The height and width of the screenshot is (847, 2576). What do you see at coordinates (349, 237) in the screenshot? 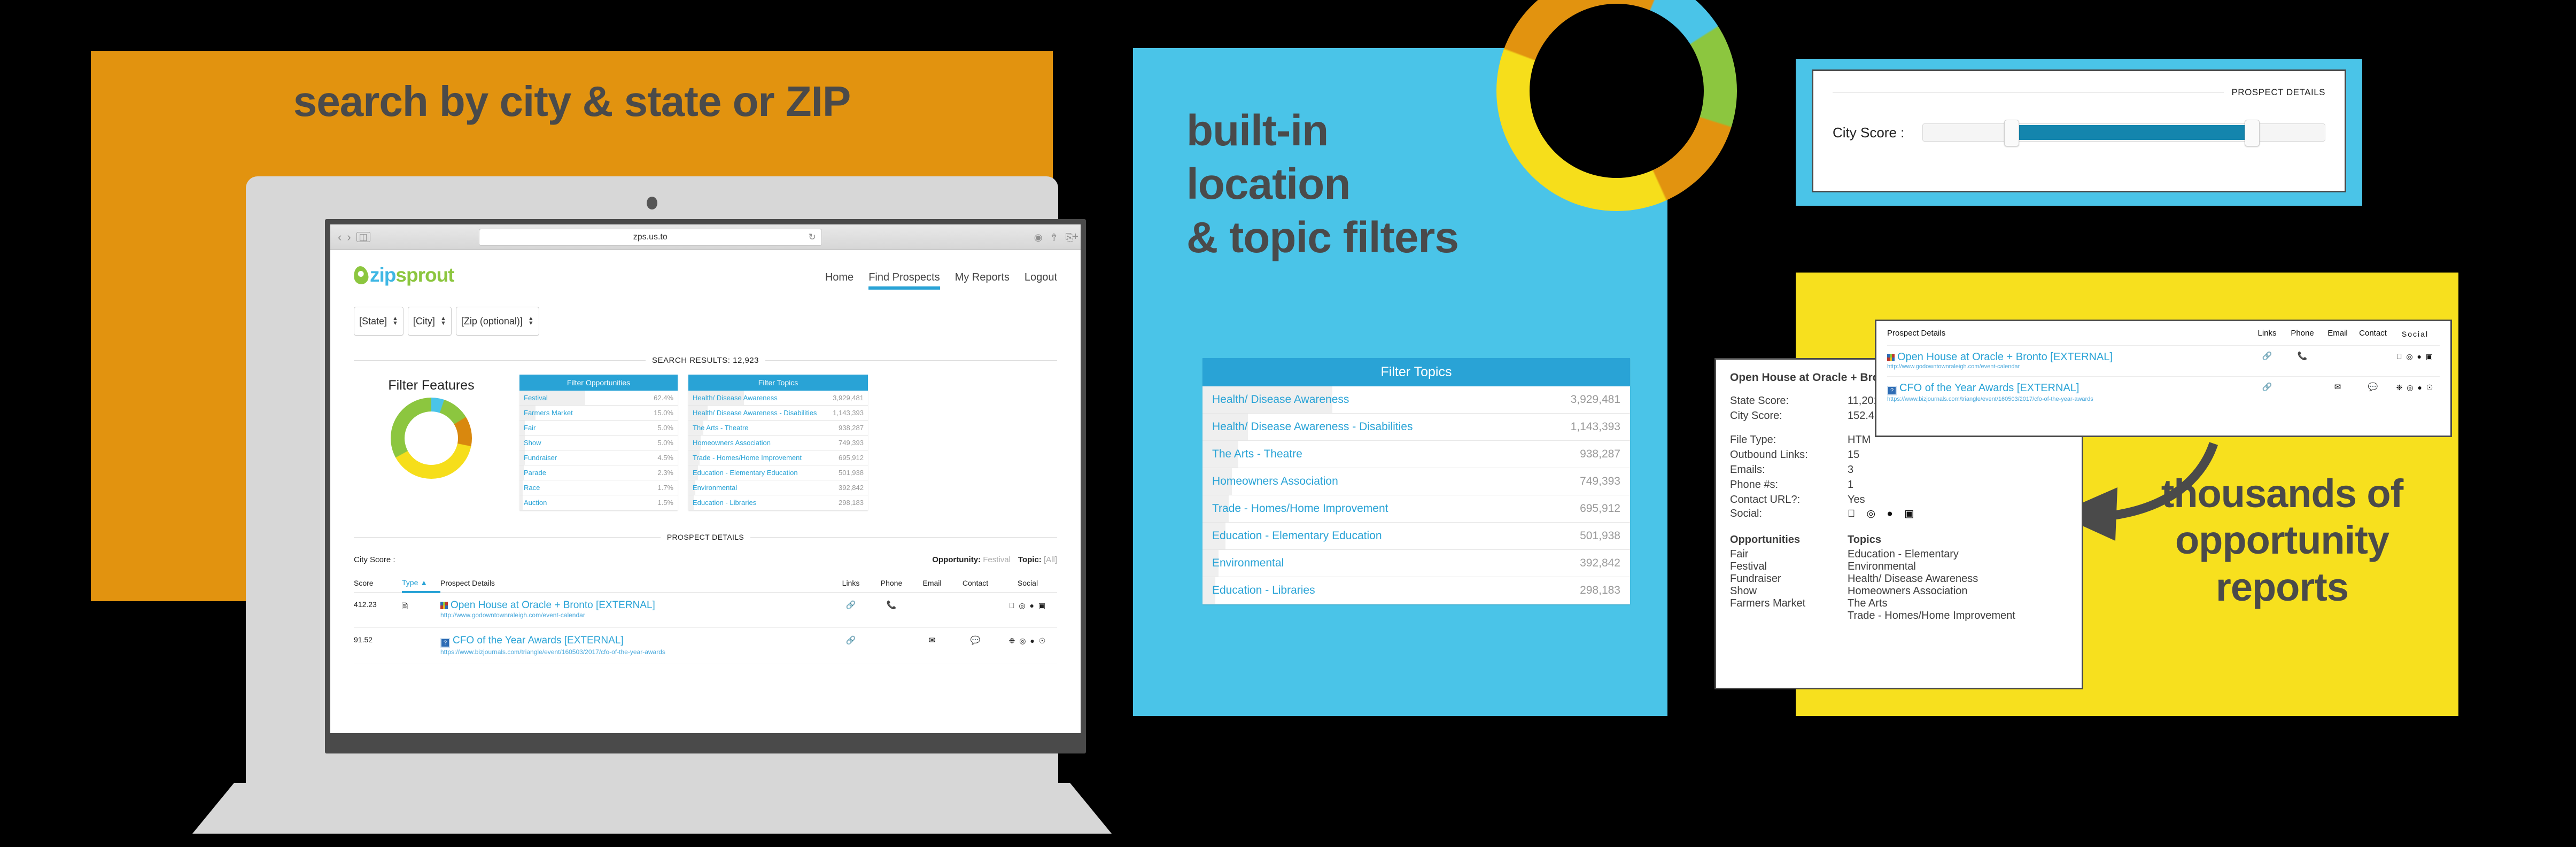
I see `forward-icon: ›` at bounding box center [349, 237].